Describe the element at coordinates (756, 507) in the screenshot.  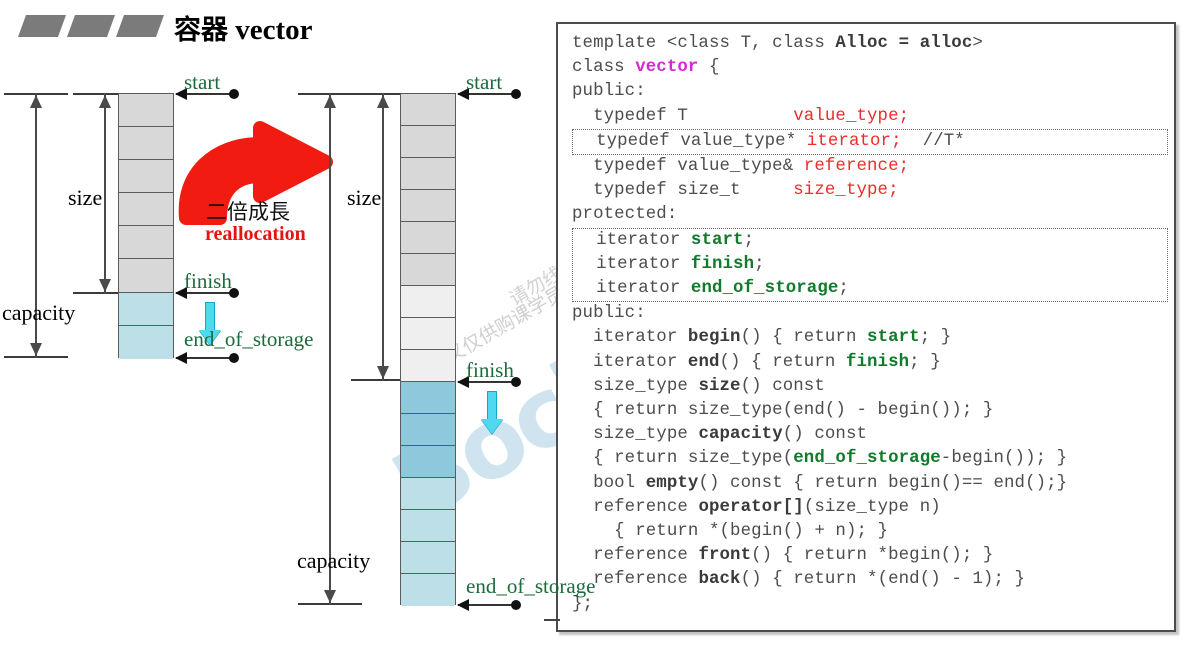
I see `code-line: reference operator[](size_type n)` at that location.